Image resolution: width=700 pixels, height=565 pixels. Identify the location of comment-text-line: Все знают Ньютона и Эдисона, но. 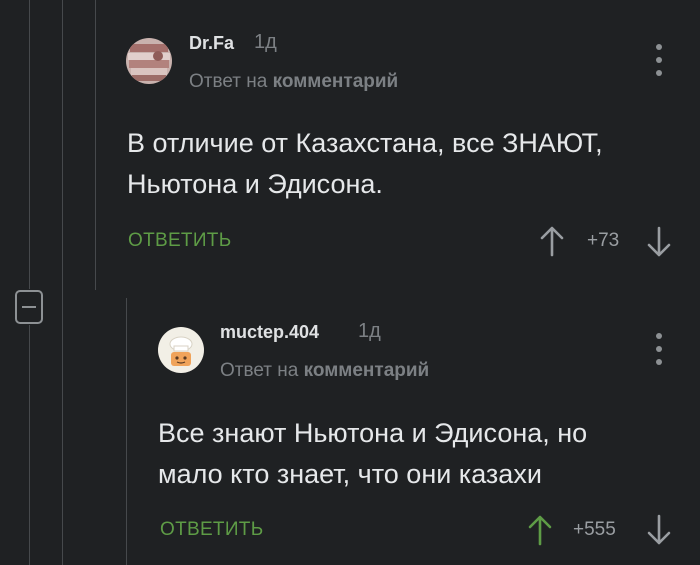
(373, 433).